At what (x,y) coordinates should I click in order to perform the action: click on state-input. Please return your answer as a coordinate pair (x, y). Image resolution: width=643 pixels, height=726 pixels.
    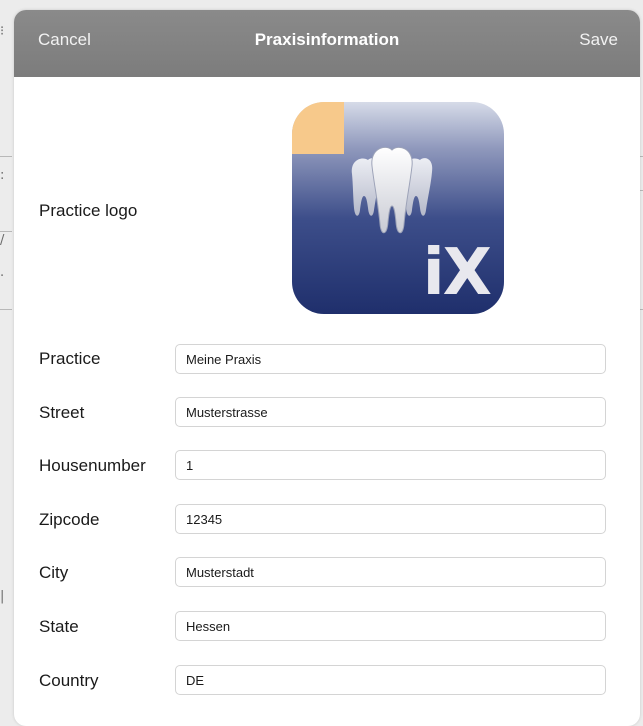
    Looking at the image, I should click on (390, 626).